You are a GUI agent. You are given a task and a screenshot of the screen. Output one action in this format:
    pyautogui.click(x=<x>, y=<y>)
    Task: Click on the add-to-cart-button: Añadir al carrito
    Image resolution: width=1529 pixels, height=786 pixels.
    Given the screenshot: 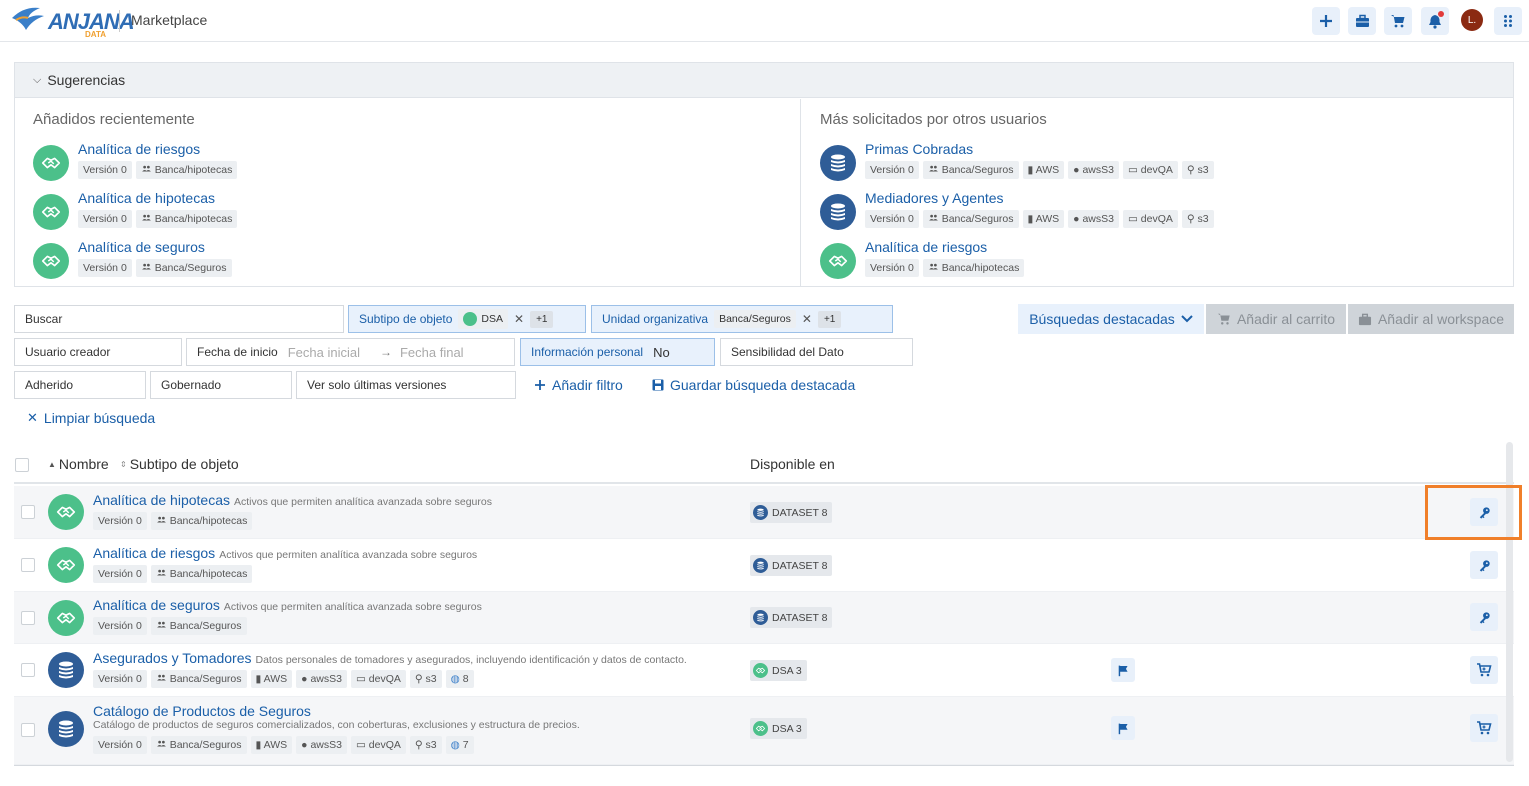 What is the action you would take?
    pyautogui.click(x=1276, y=319)
    